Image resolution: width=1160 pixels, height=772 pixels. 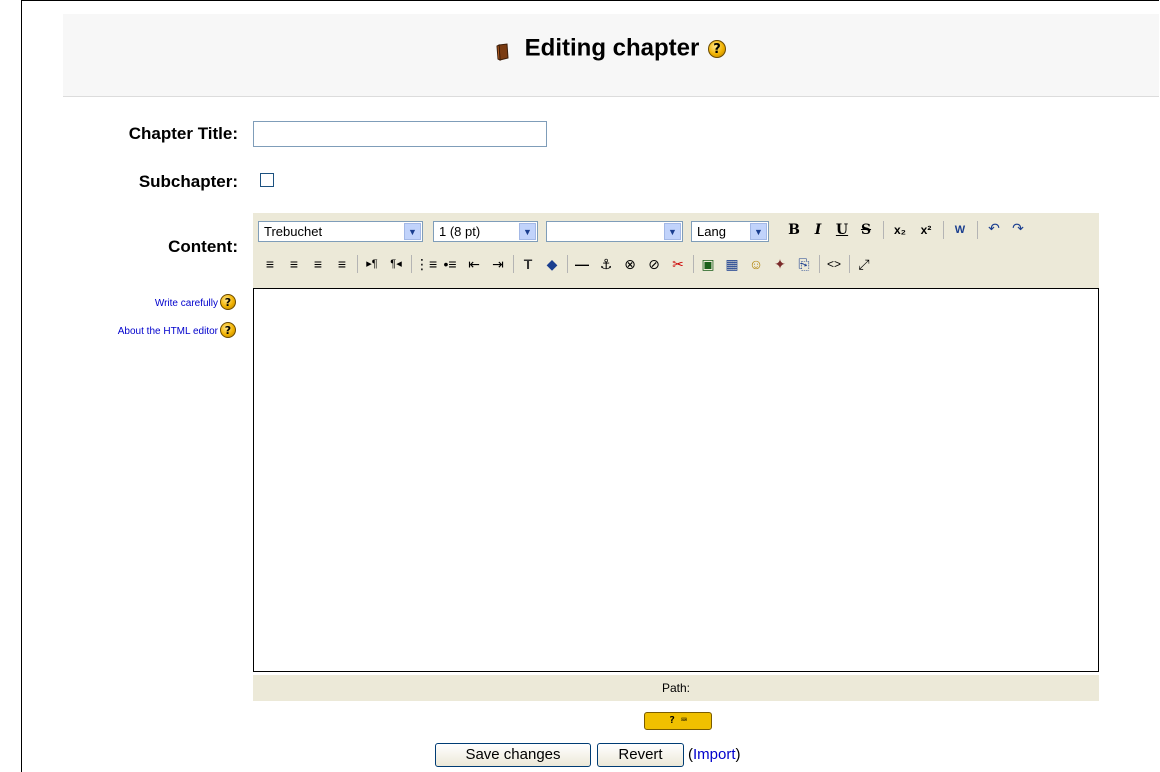 What do you see at coordinates (614, 231) in the screenshot?
I see `style-select: ▼` at bounding box center [614, 231].